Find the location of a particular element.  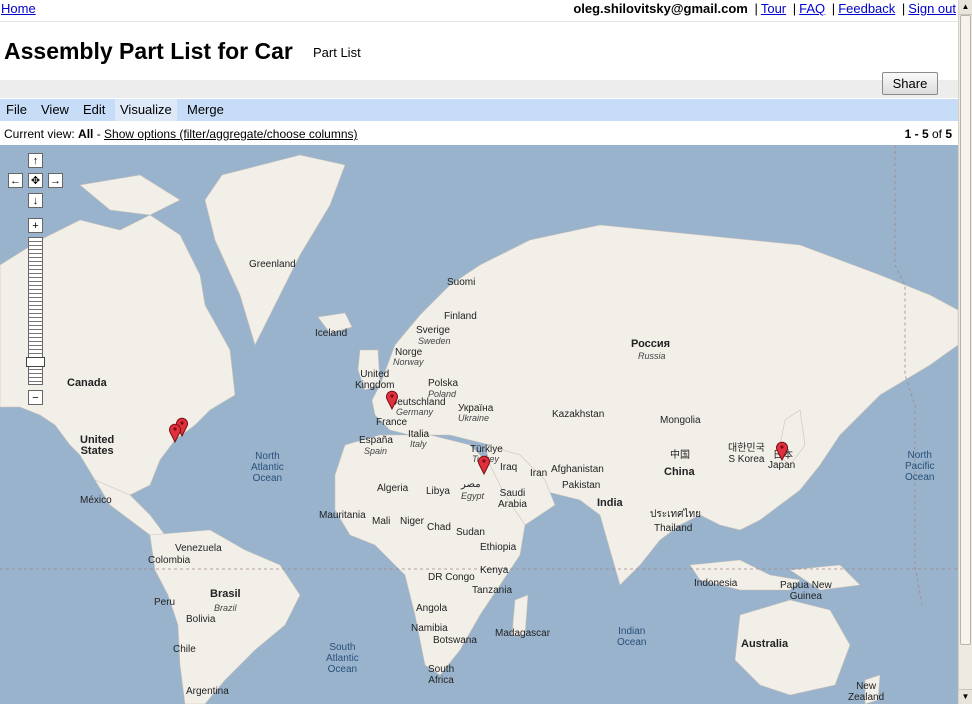

pan-right-icon: → is located at coordinates (55, 180).